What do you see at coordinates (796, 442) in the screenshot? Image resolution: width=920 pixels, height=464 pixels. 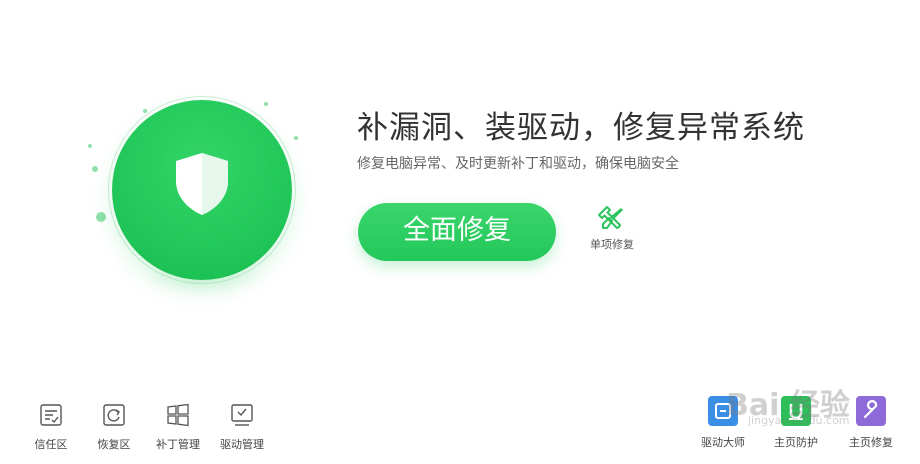 I see `app-label: 主页防护` at bounding box center [796, 442].